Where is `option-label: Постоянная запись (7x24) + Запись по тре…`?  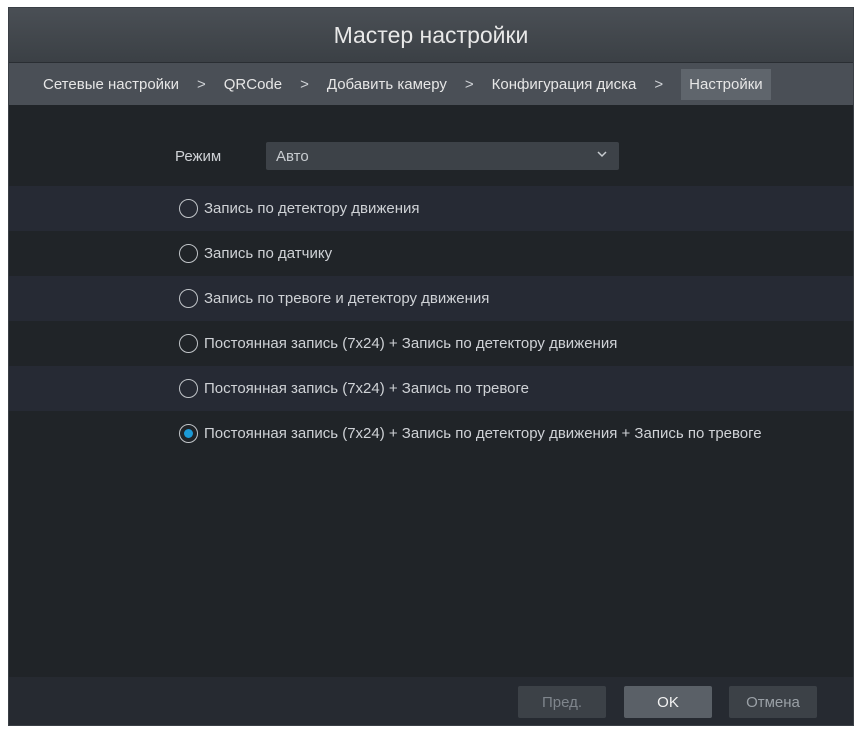
option-label: Постоянная запись (7x24) + Запись по тре… is located at coordinates (367, 388).